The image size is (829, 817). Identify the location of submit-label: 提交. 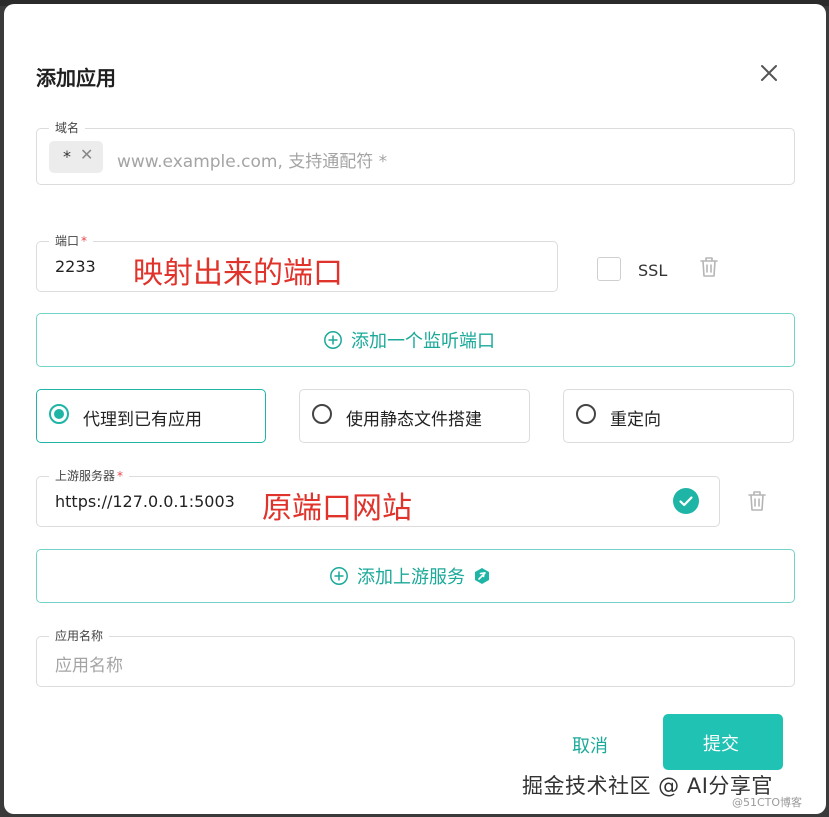
(721, 744).